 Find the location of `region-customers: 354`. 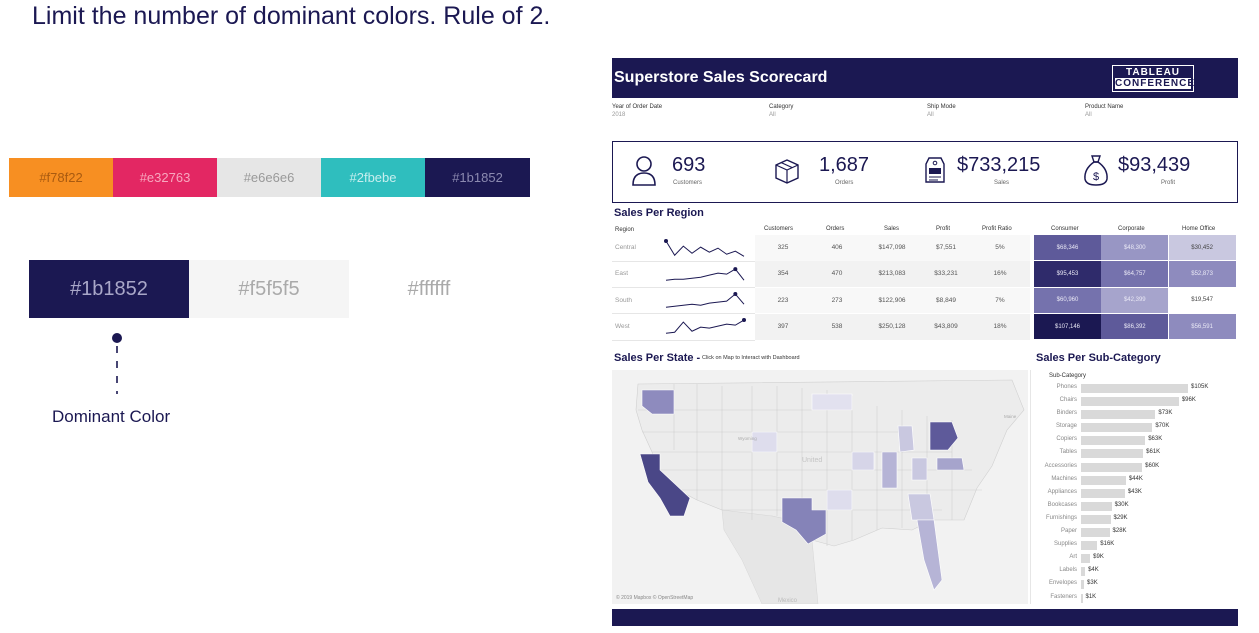

region-customers: 354 is located at coordinates (783, 274).